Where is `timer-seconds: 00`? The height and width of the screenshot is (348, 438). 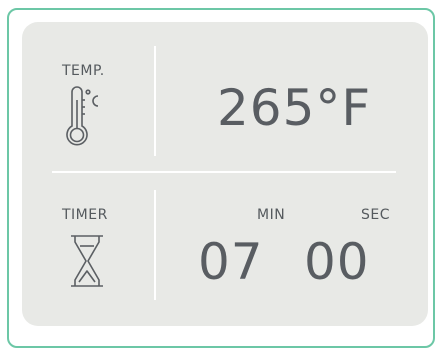
timer-seconds: 00 is located at coordinates (337, 262).